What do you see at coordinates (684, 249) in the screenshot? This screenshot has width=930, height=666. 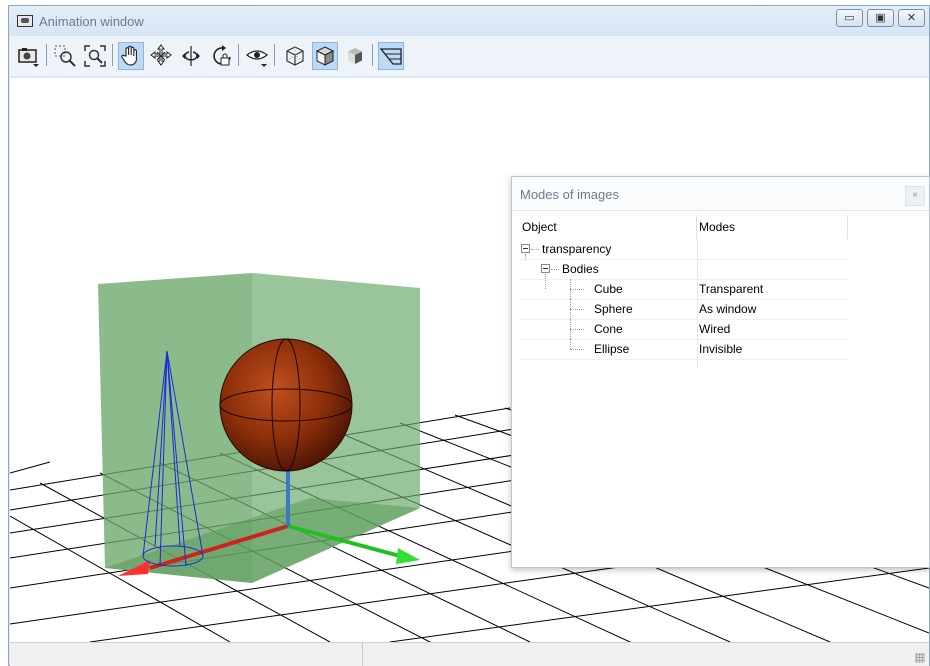 I see `tree-row-root: transparency` at bounding box center [684, 249].